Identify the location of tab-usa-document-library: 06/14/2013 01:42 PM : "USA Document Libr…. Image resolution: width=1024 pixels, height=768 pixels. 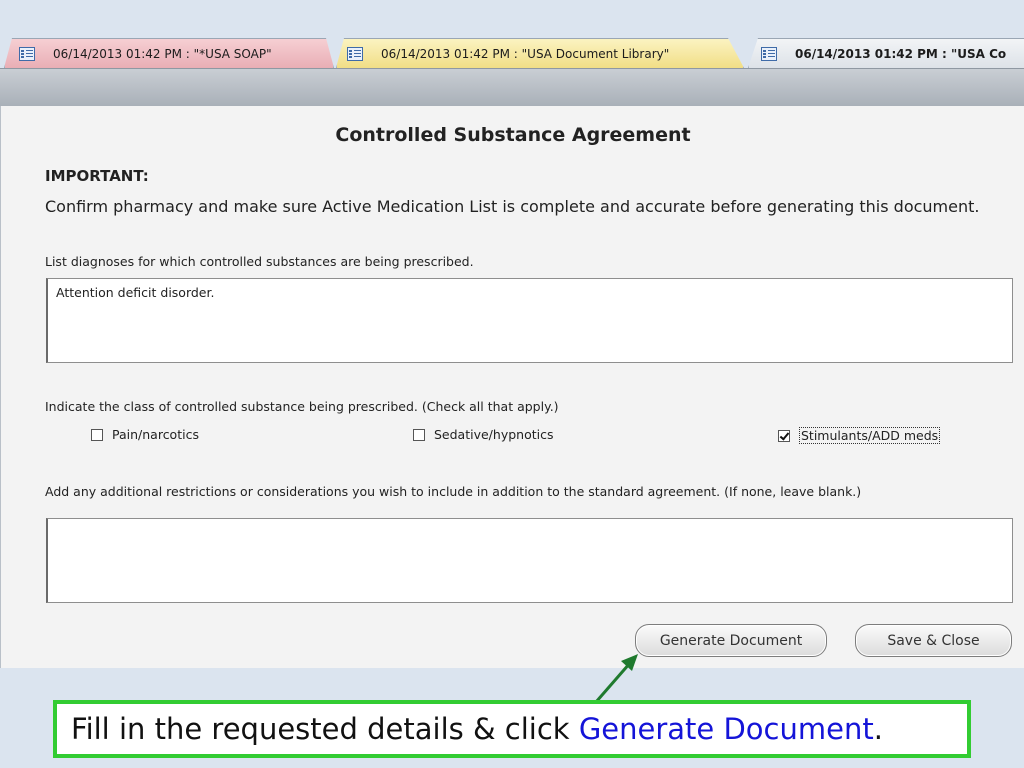
(540, 53).